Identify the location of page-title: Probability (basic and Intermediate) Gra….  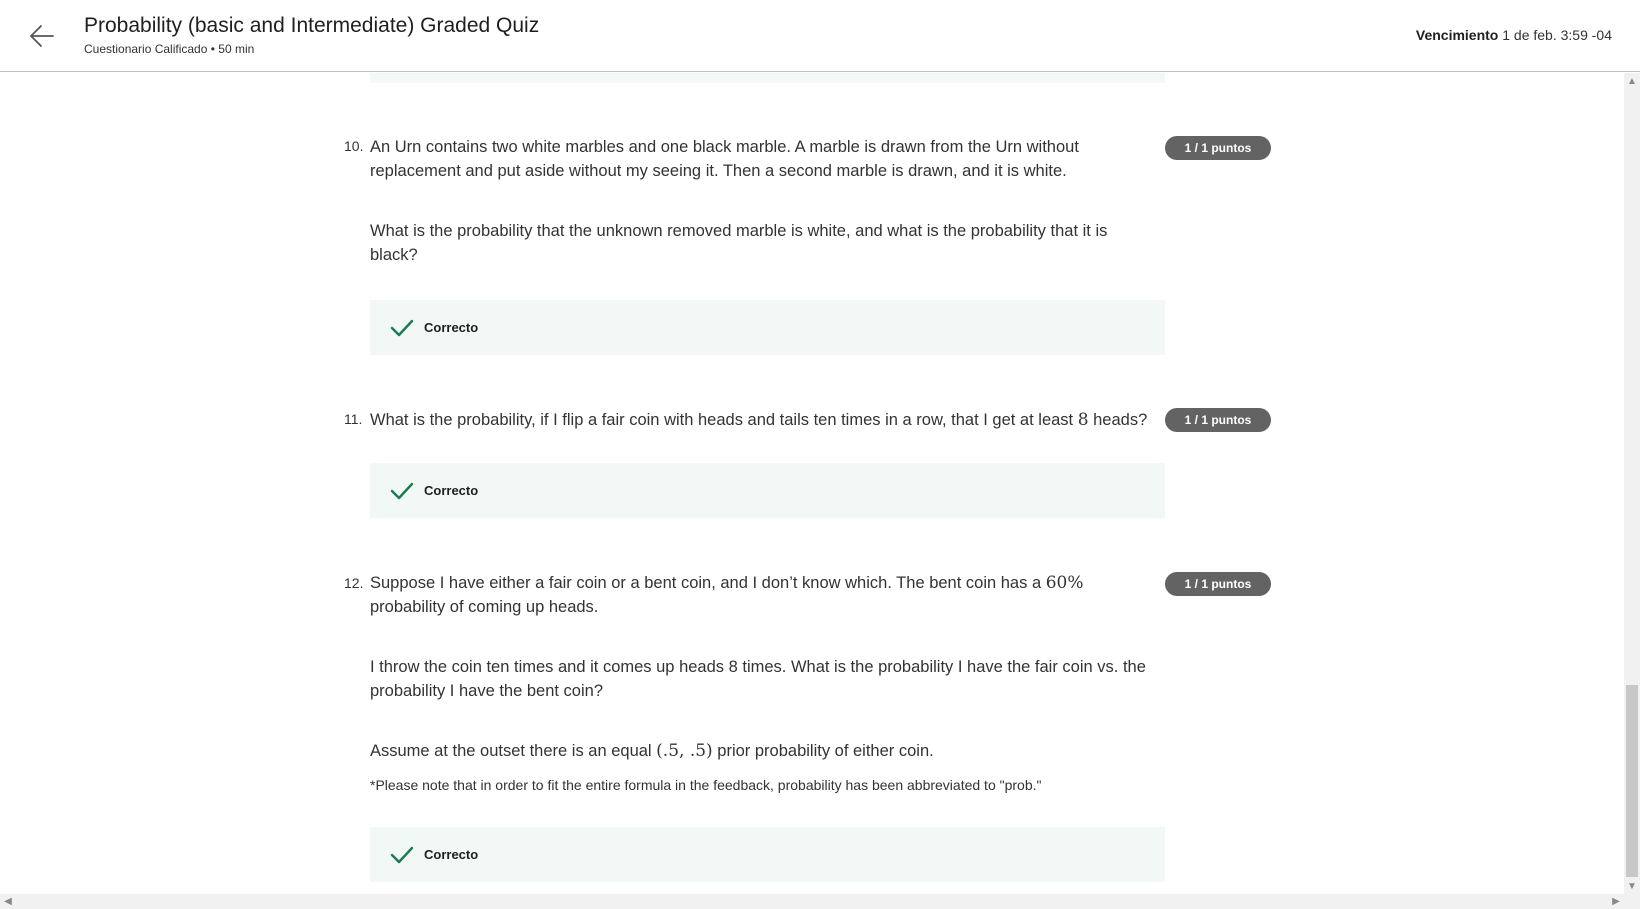
(312, 25).